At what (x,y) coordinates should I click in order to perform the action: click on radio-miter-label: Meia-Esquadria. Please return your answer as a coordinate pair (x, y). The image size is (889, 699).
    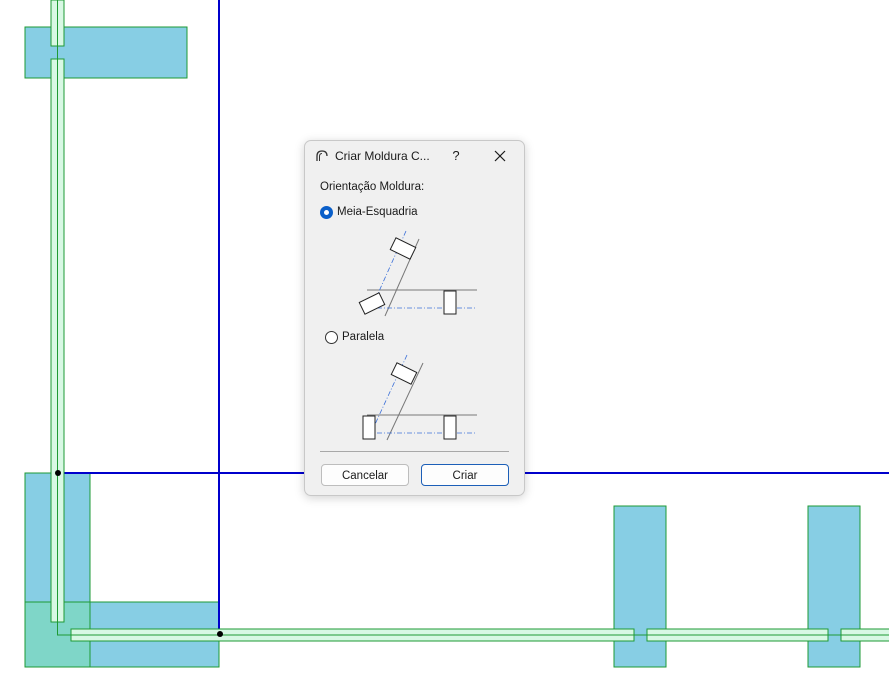
    Looking at the image, I should click on (377, 212).